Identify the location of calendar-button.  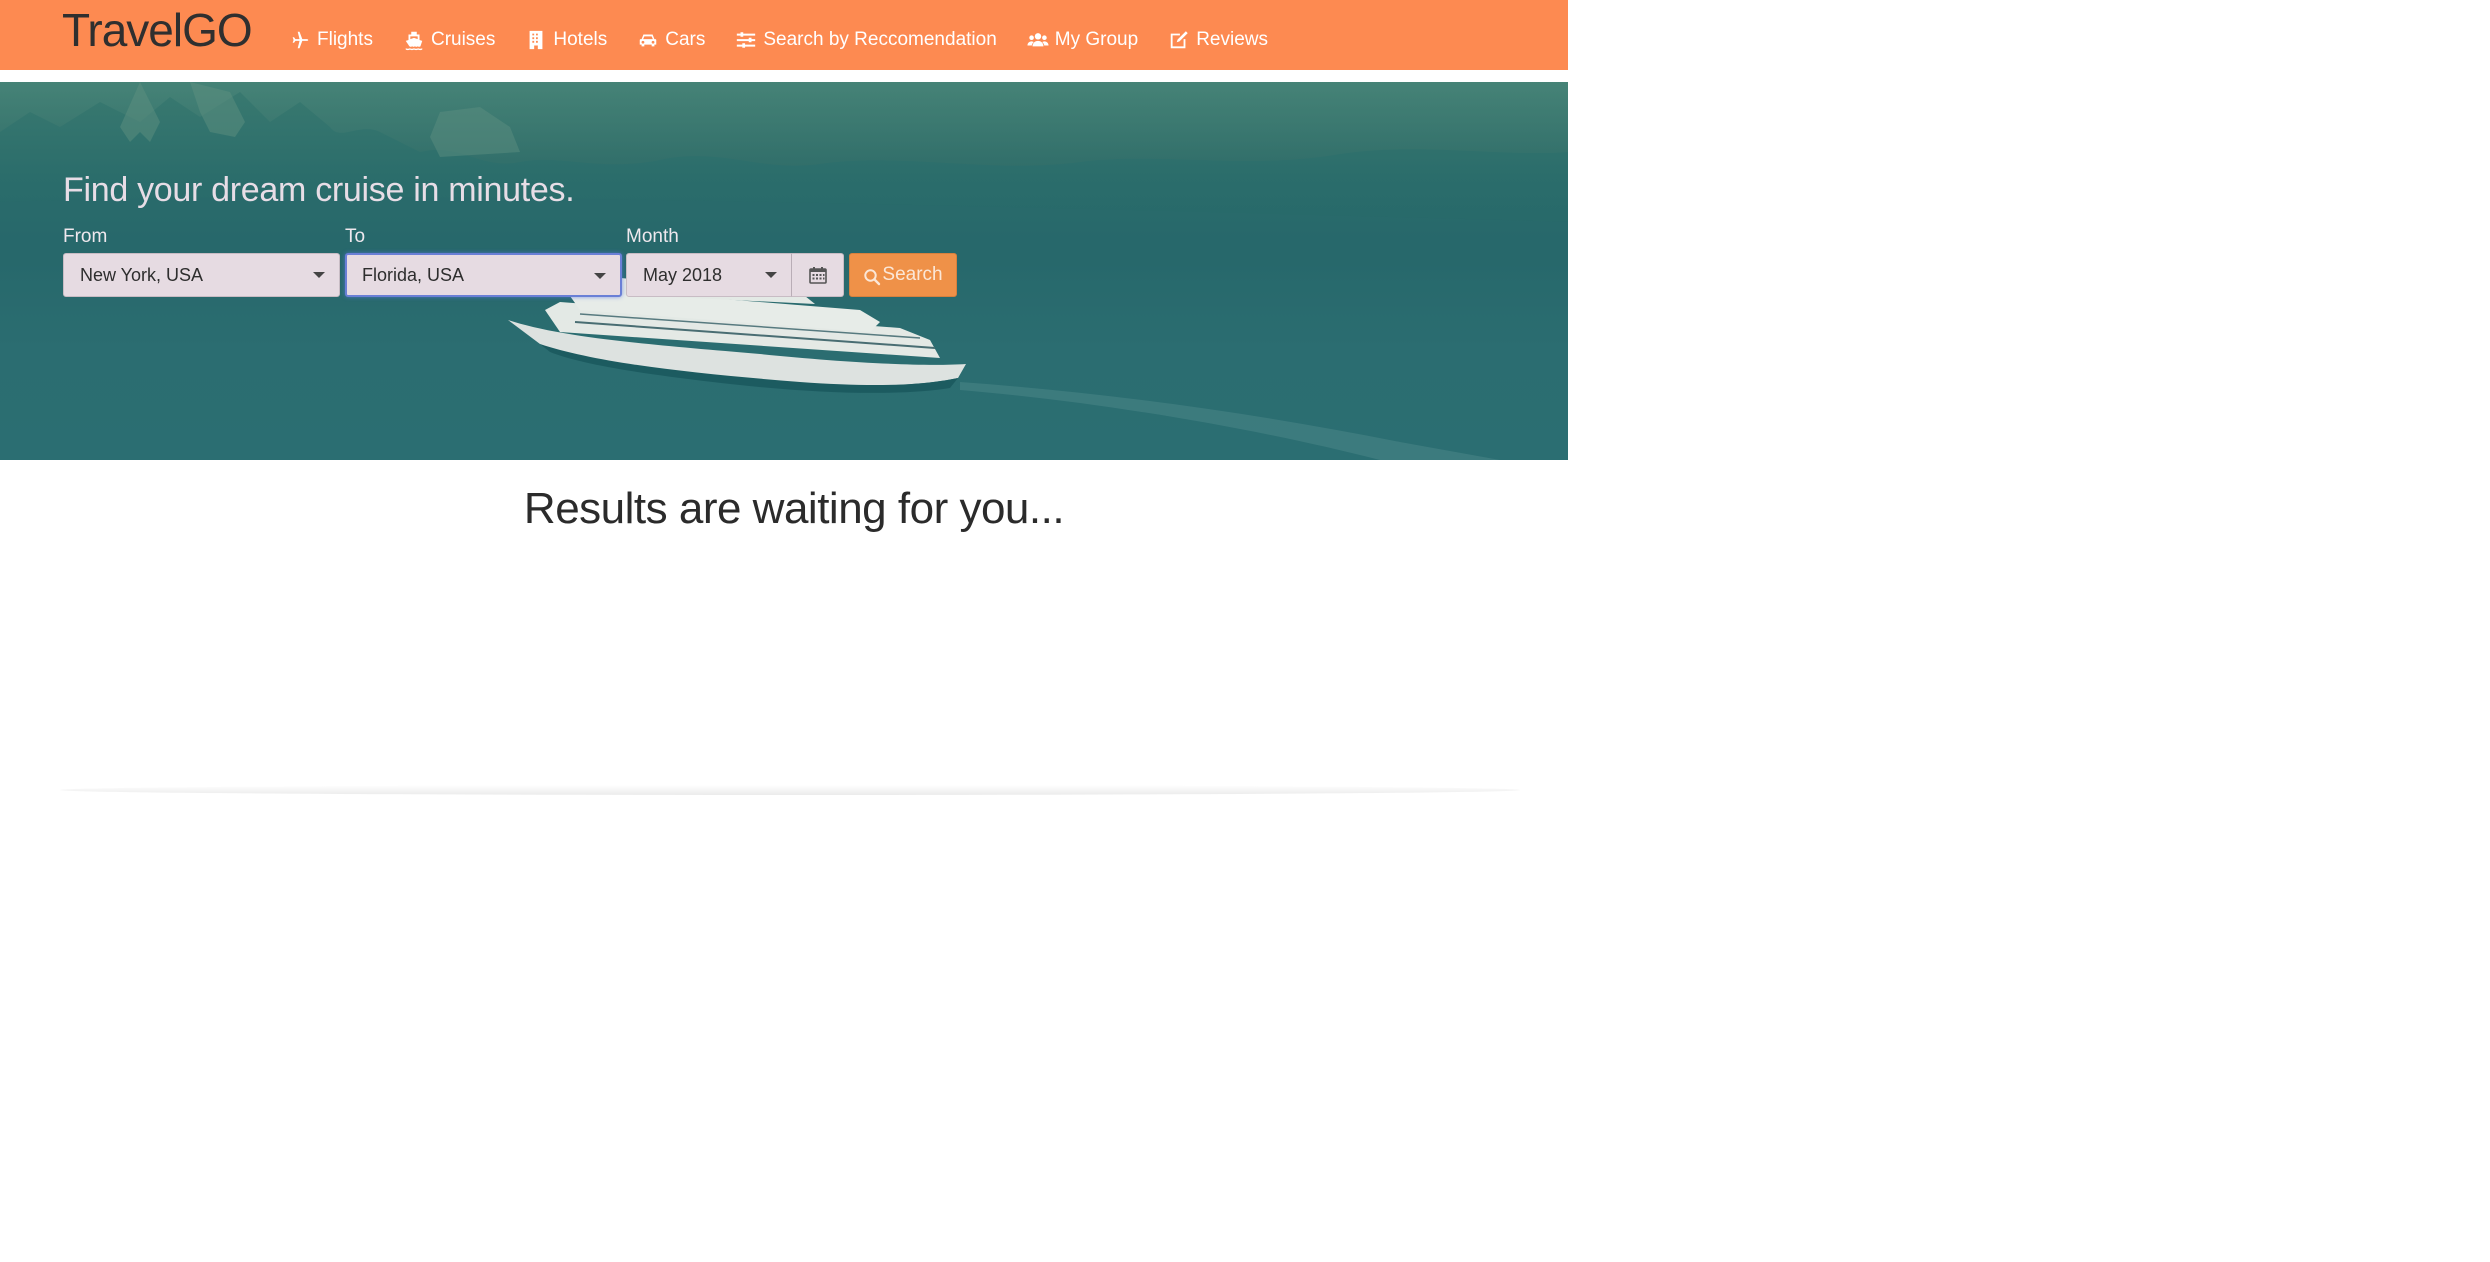
(817, 275).